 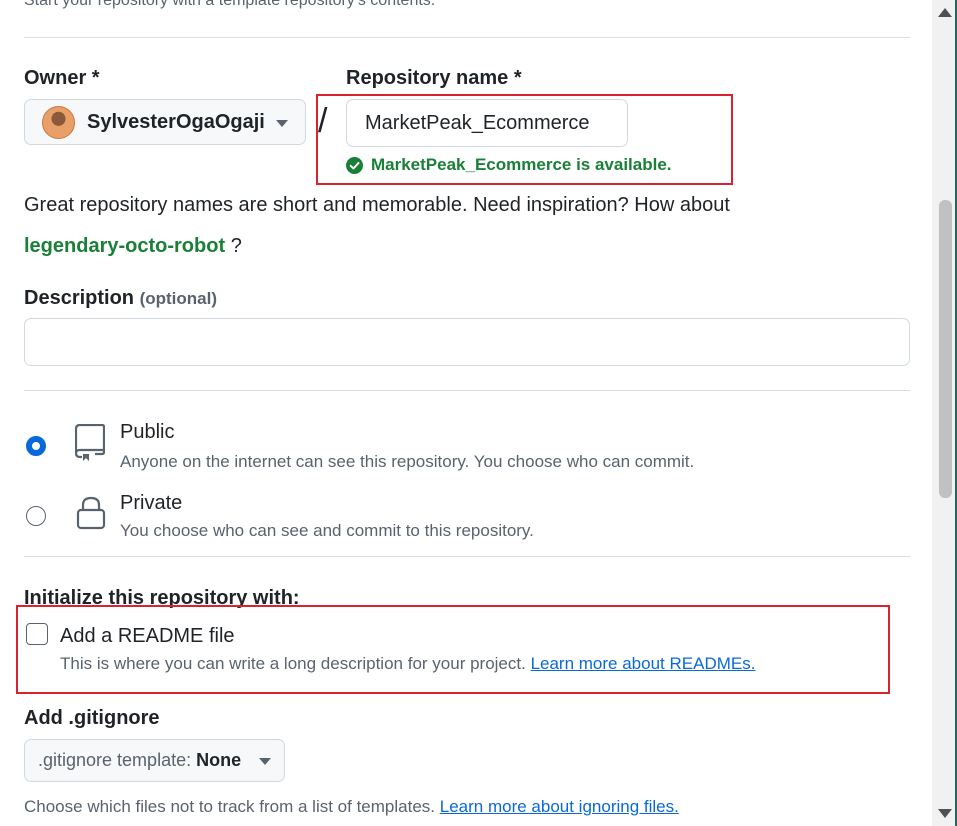 What do you see at coordinates (434, 78) in the screenshot?
I see `repository-name-label: Repository name *` at bounding box center [434, 78].